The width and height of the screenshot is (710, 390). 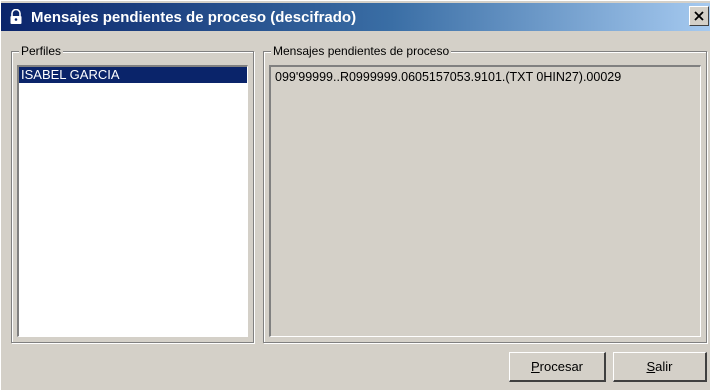 What do you see at coordinates (41, 51) in the screenshot?
I see `perfiles-label: Perfiles` at bounding box center [41, 51].